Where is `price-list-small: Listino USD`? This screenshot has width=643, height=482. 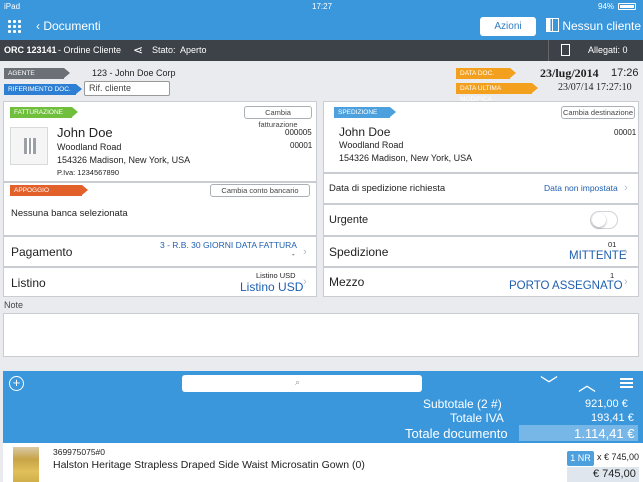
price-list-small: Listino USD is located at coordinates (276, 275).